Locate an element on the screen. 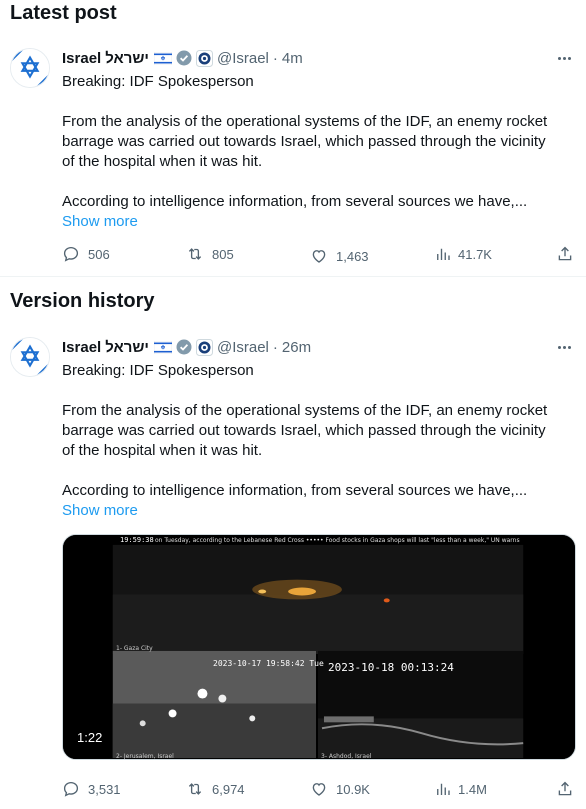 This screenshot has width=586, height=809. repost-count: 6,974 is located at coordinates (228, 789).